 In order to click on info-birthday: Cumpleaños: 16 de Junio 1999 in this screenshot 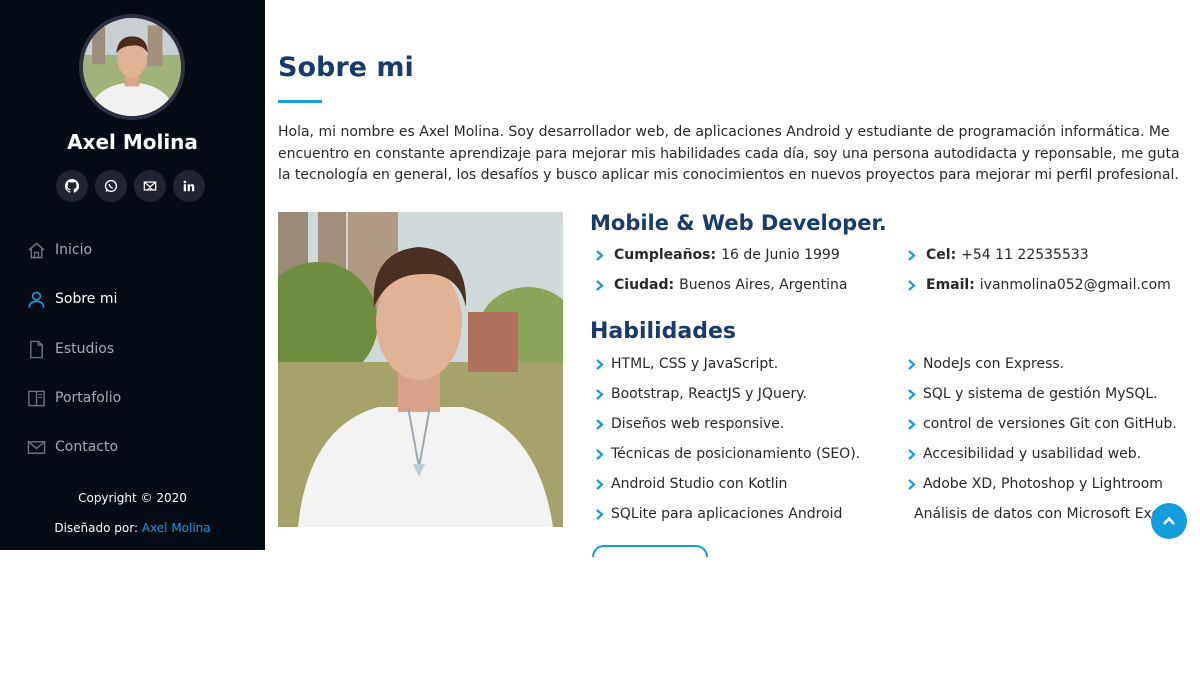, I will do `click(717, 255)`.